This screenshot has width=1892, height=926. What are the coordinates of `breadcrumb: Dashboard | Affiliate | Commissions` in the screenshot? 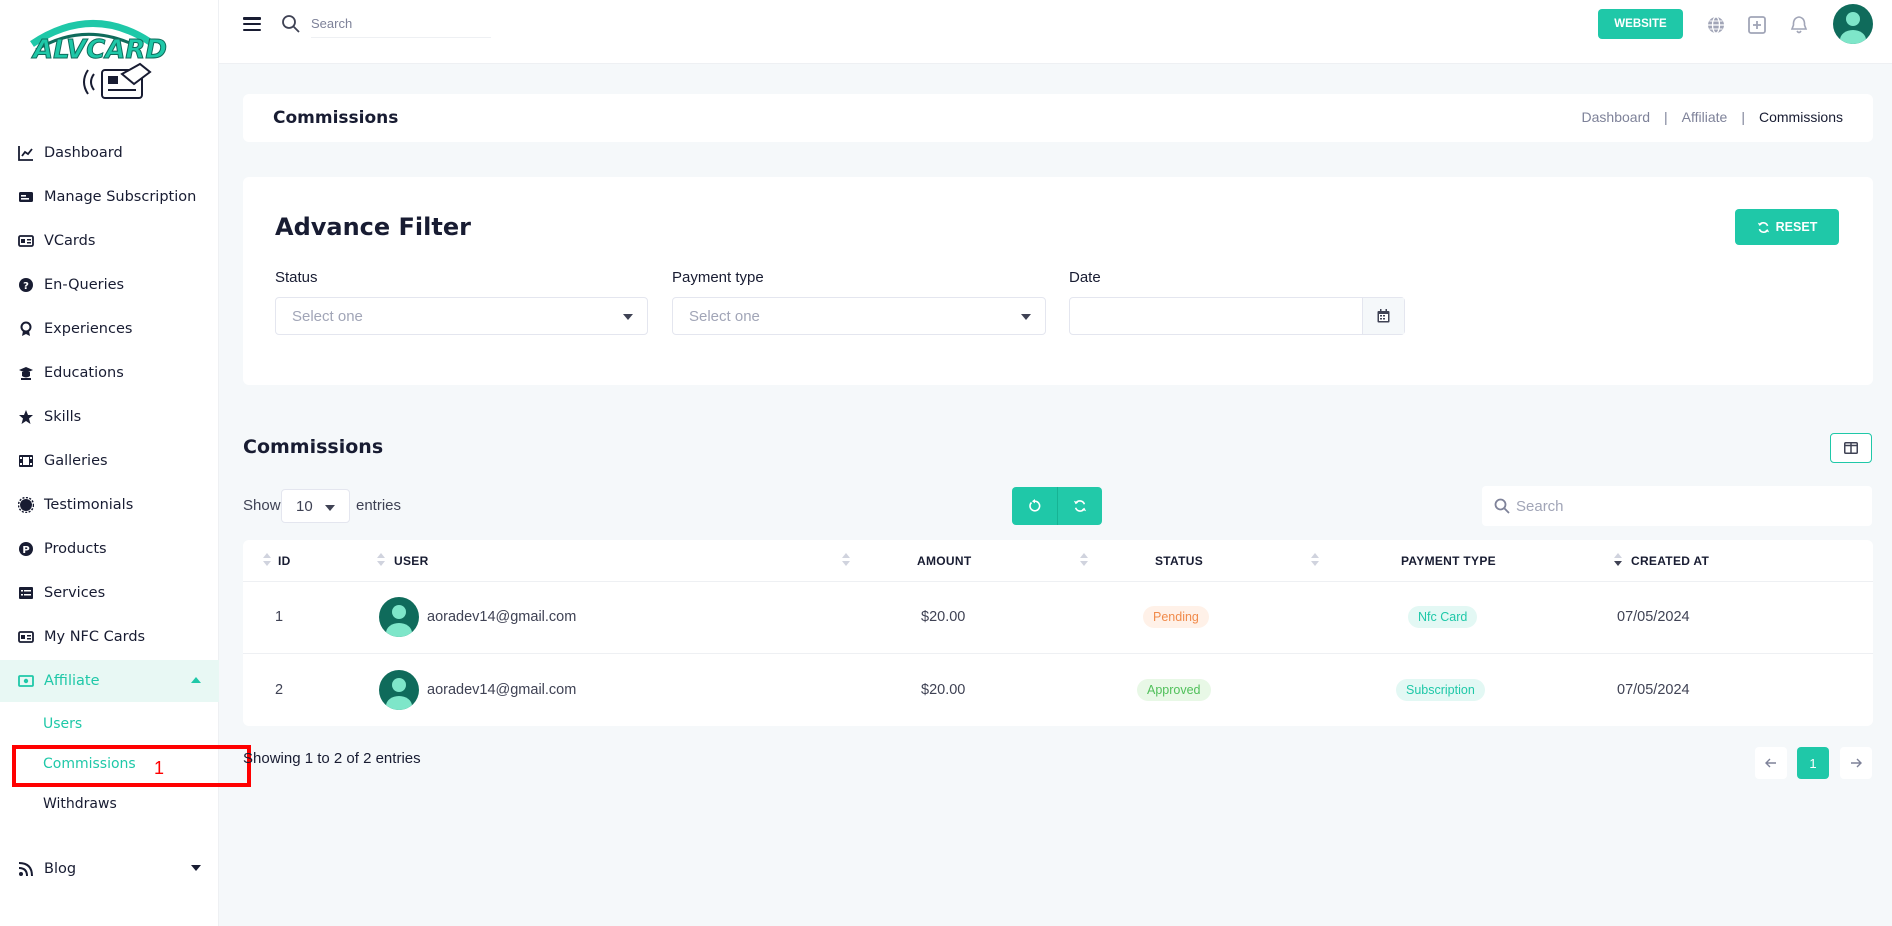 It's located at (1712, 117).